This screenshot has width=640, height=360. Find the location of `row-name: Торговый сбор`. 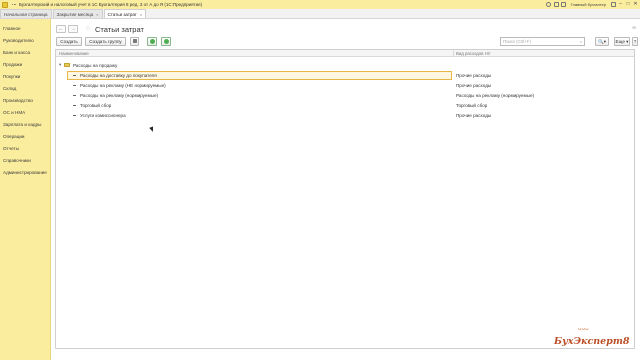

row-name: Торговый сбор is located at coordinates (96, 105).